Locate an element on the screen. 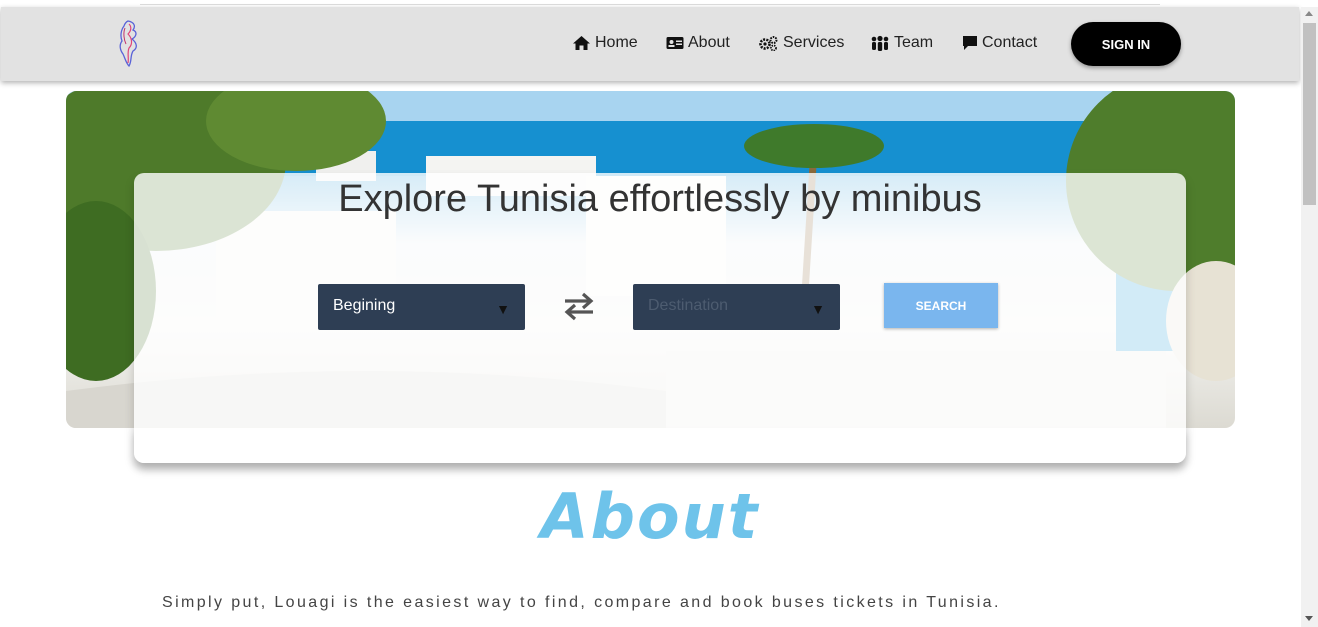 Image resolution: width=1318 pixels, height=627 pixels. navbar: Home About Services Team Contact SIGN IN is located at coordinates (650, 44).